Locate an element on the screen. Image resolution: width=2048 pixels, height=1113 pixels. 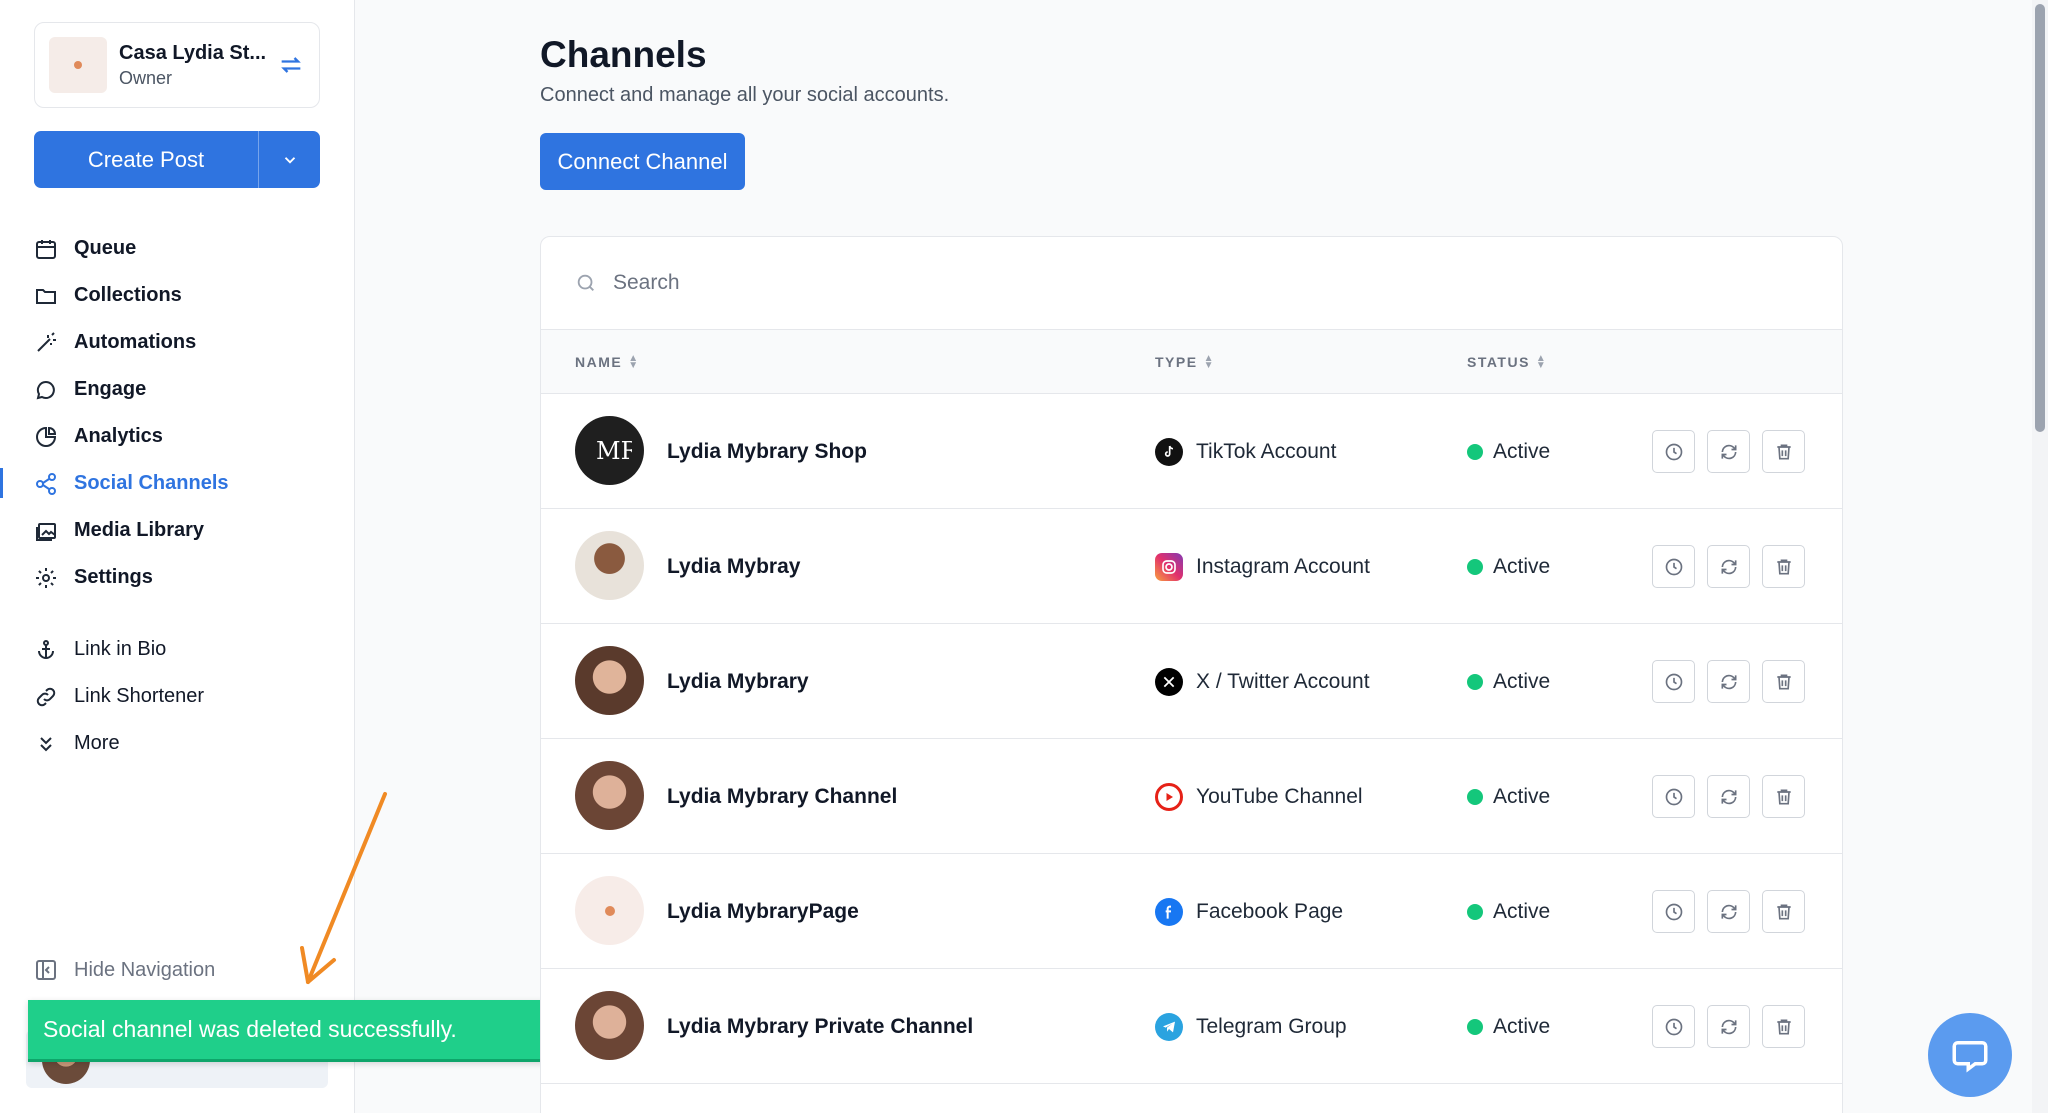
search-input is located at coordinates (913, 283).